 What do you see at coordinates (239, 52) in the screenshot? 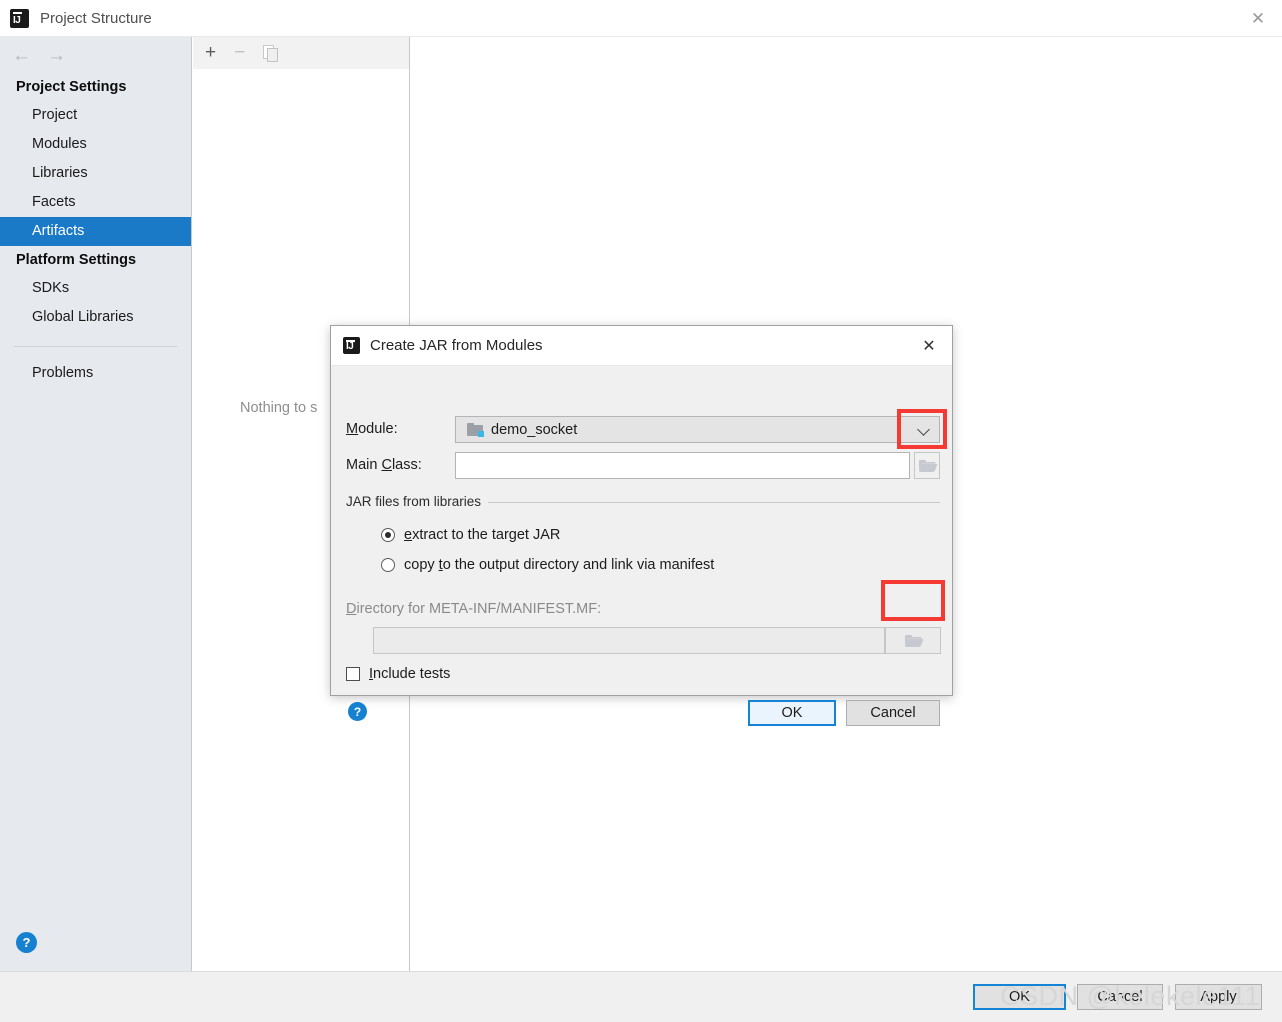
I see `remove-artifact-button: −` at bounding box center [239, 52].